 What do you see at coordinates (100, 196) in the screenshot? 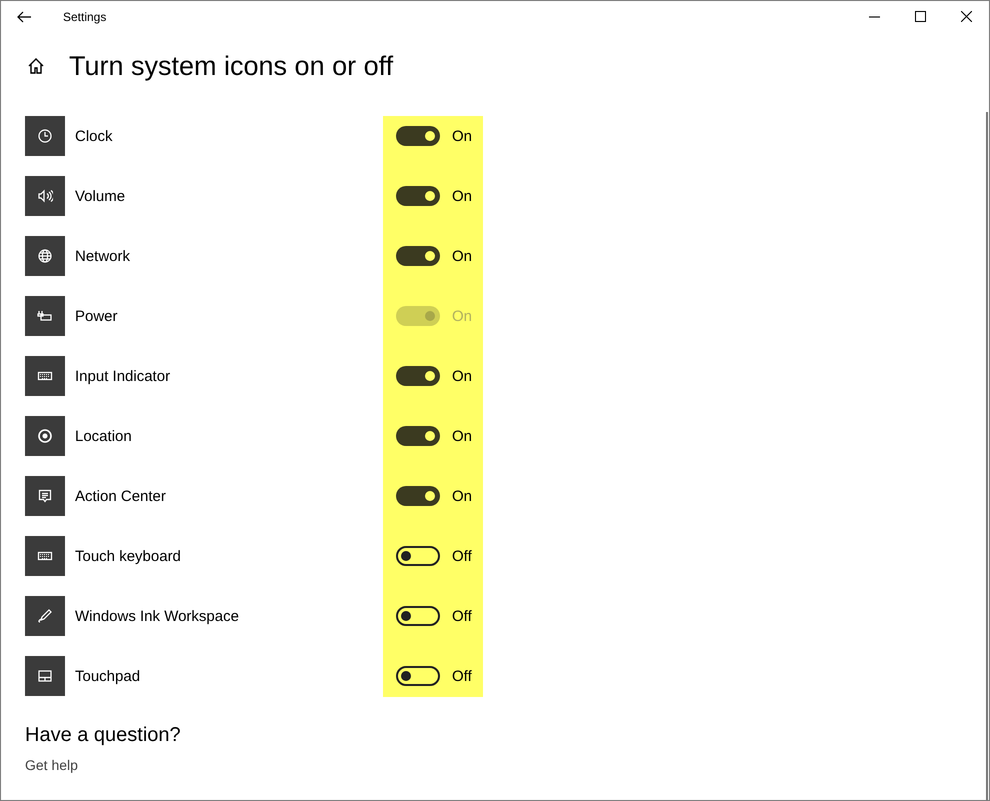
I see `setting-label: Volume` at bounding box center [100, 196].